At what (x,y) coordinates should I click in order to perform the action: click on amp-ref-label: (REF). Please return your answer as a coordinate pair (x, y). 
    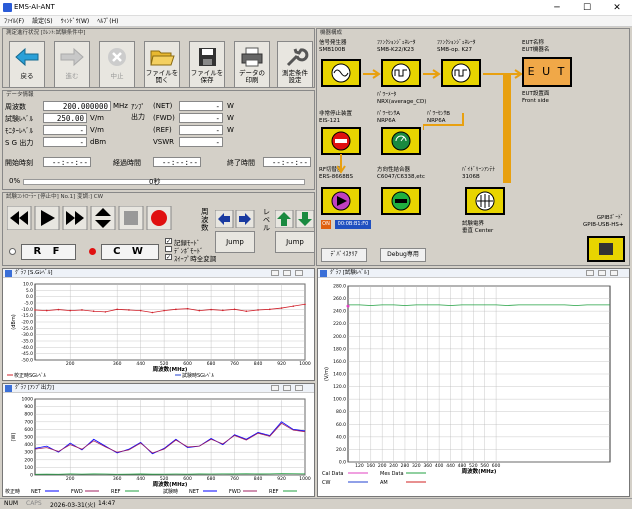
    Looking at the image, I should click on (162, 130).